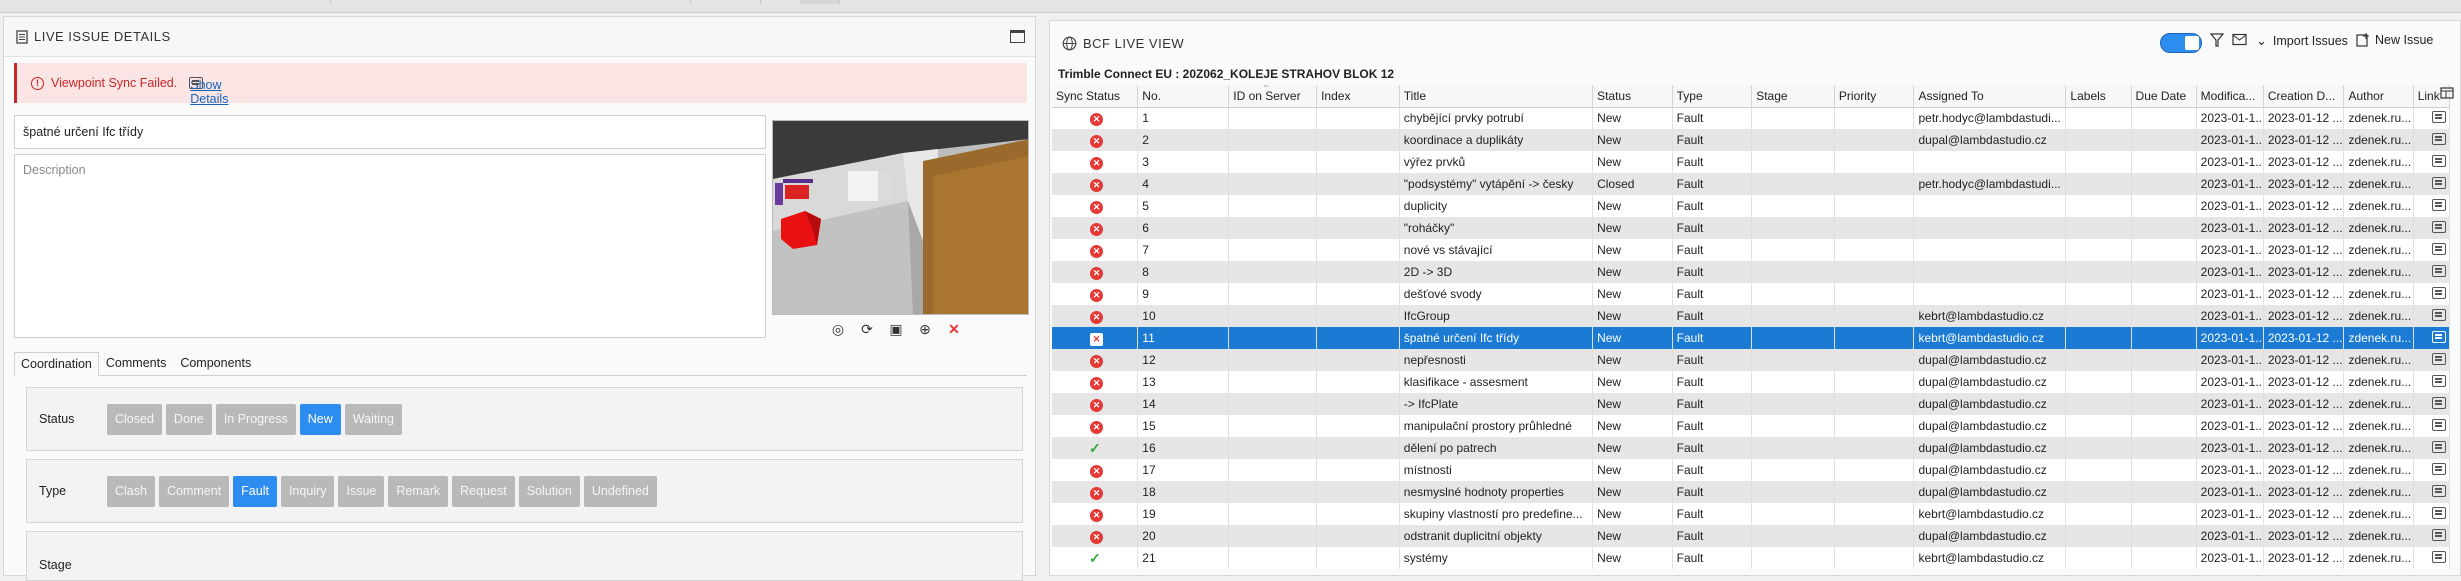 This screenshot has width=2461, height=581. Describe the element at coordinates (2239, 39) in the screenshot. I see `mail-icon` at that location.